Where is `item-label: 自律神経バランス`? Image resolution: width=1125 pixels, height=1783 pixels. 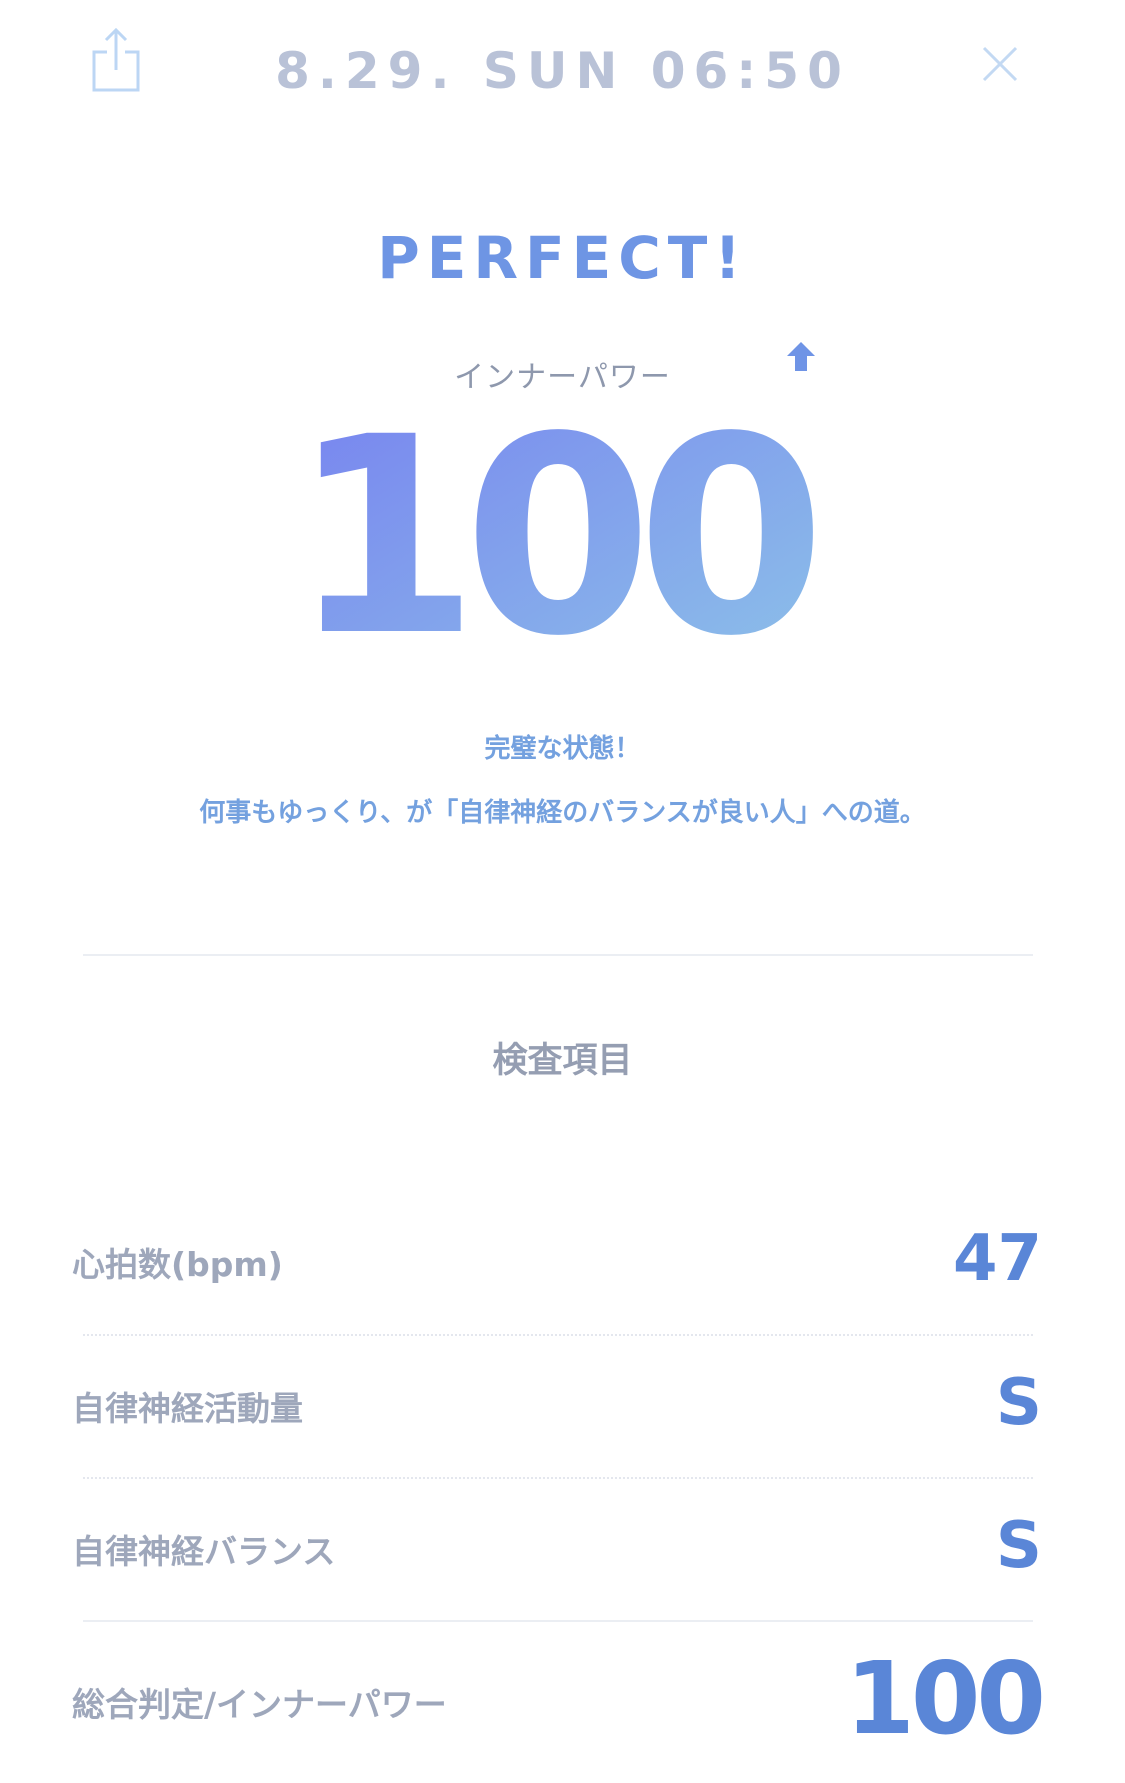 item-label: 自律神経バランス is located at coordinates (204, 1551).